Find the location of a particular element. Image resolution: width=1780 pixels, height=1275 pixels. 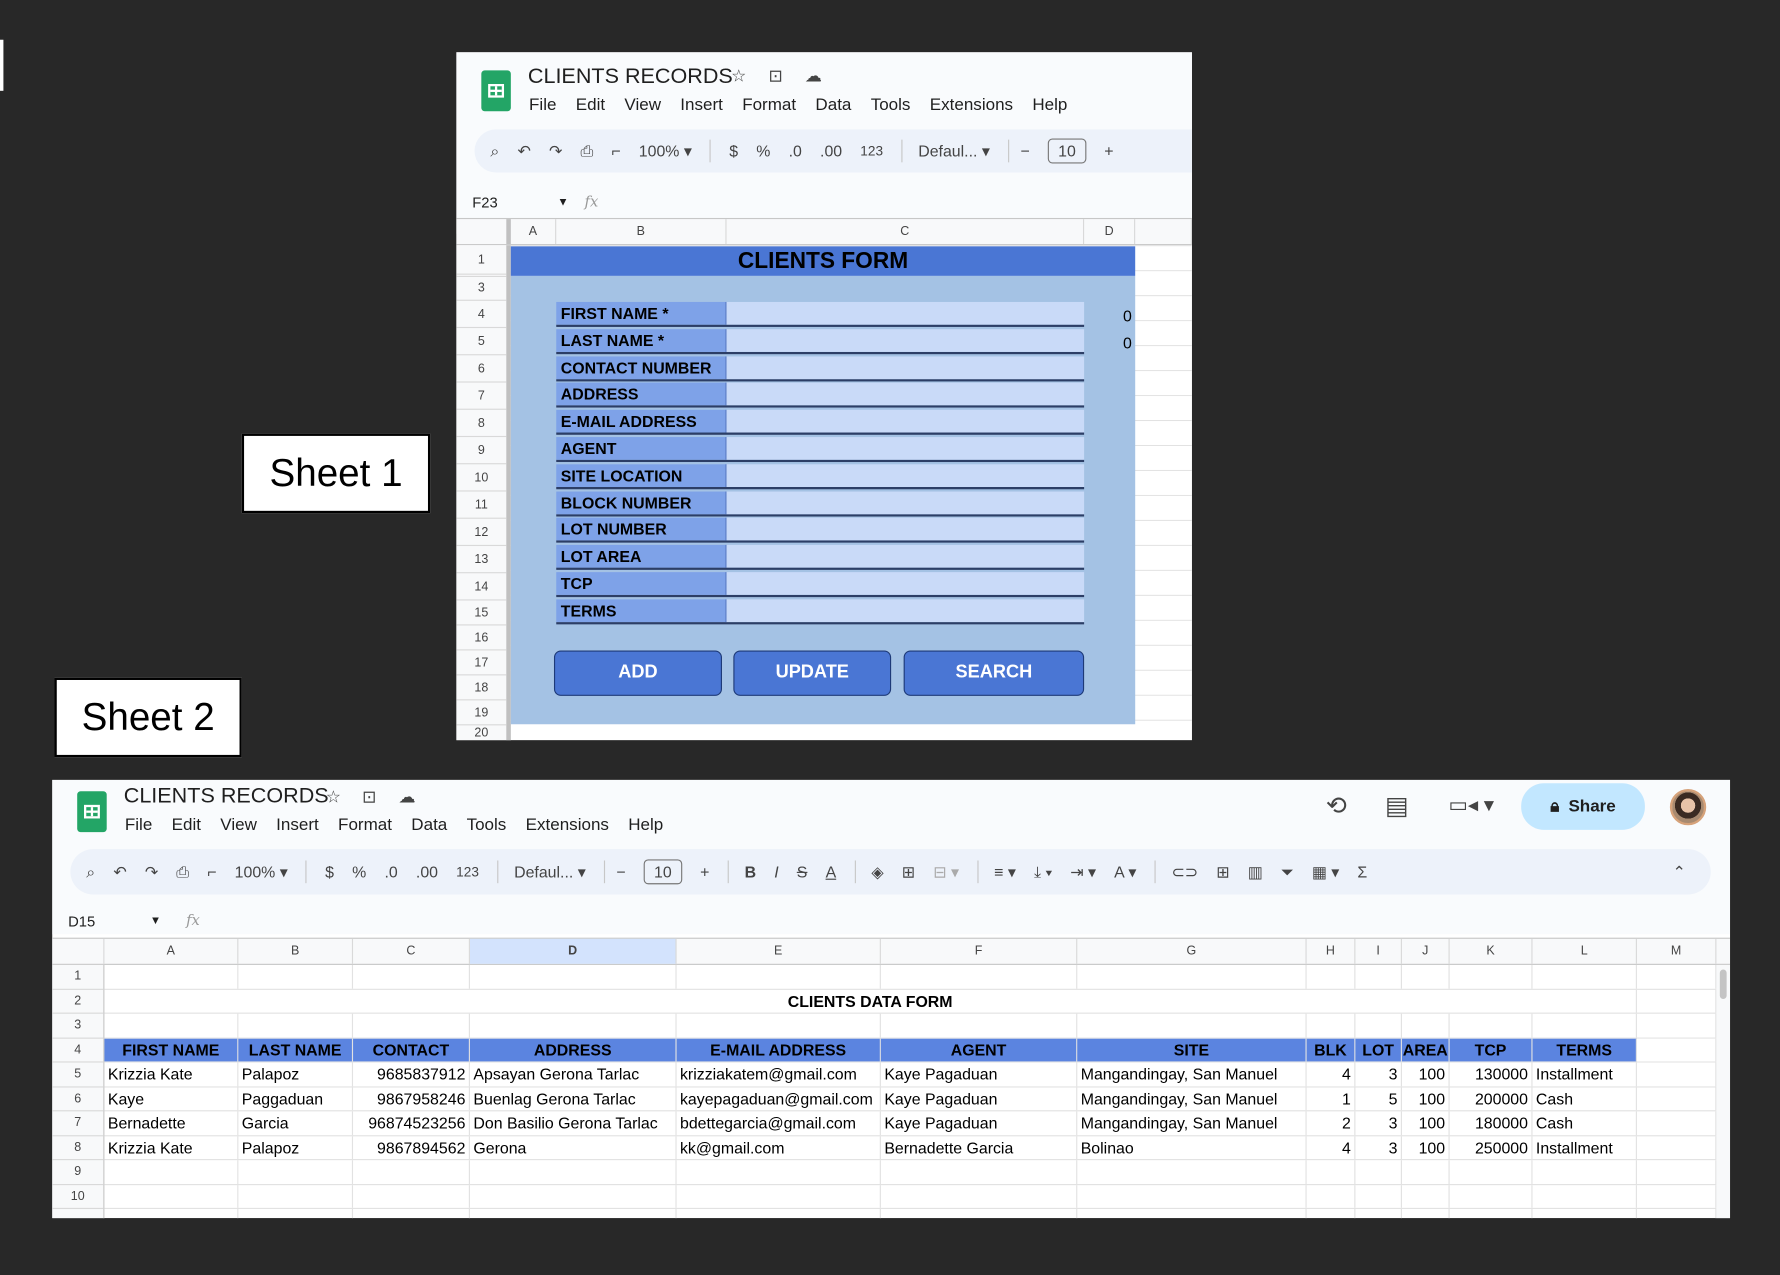

table-cell: kk@gmail.com is located at coordinates (779, 1147).